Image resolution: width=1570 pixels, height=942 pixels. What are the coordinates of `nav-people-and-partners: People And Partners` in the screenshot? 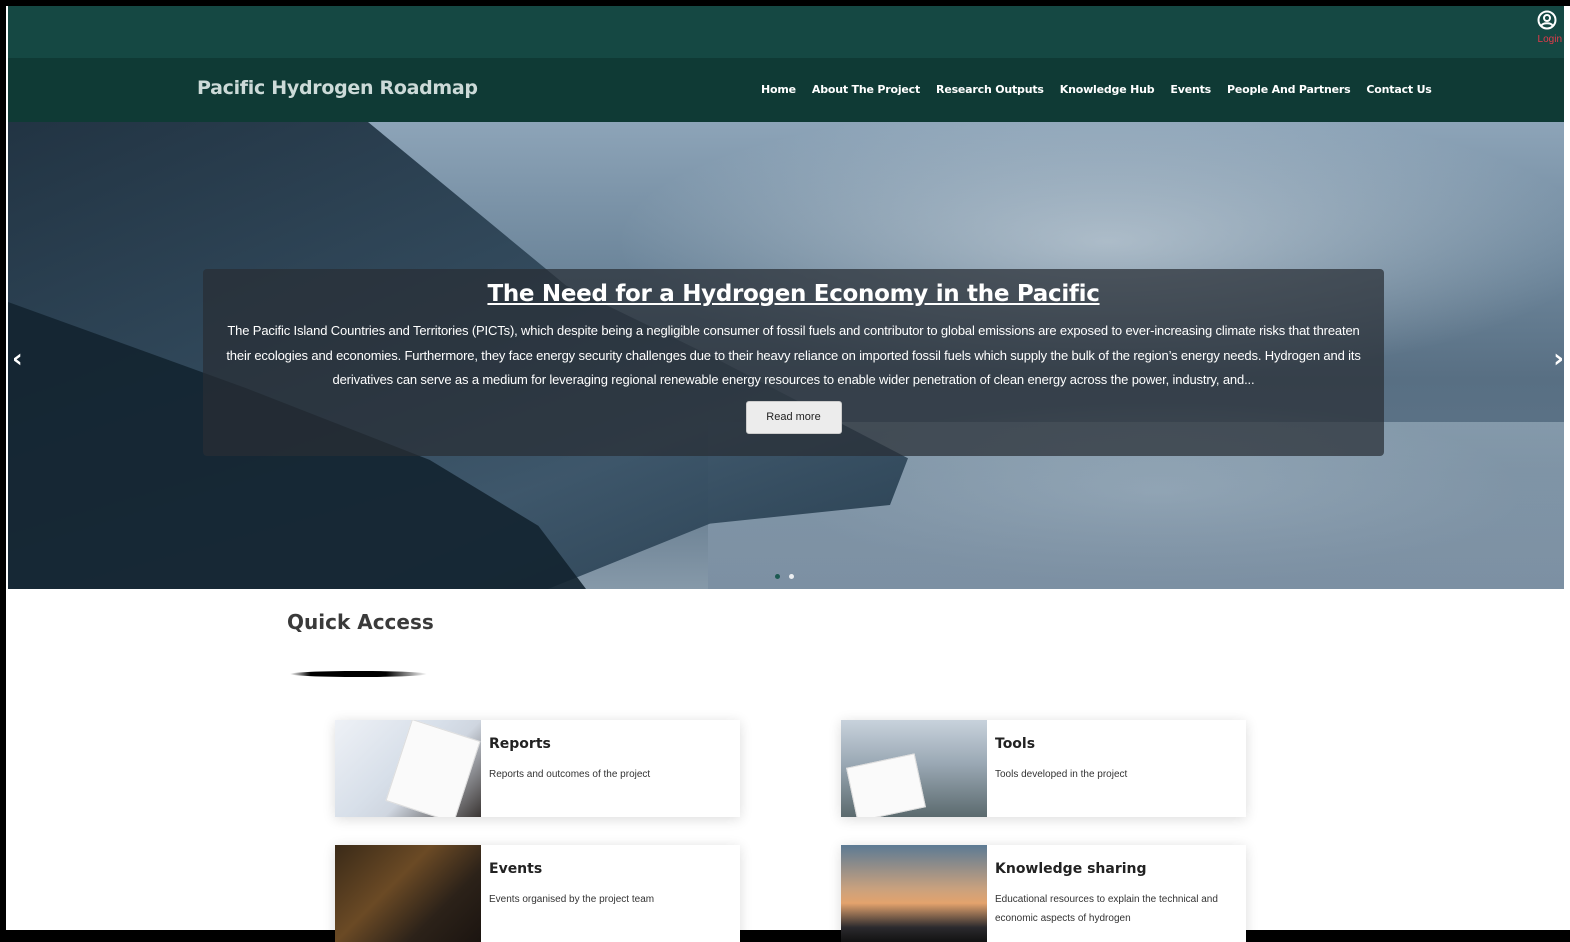 It's located at (1289, 89).